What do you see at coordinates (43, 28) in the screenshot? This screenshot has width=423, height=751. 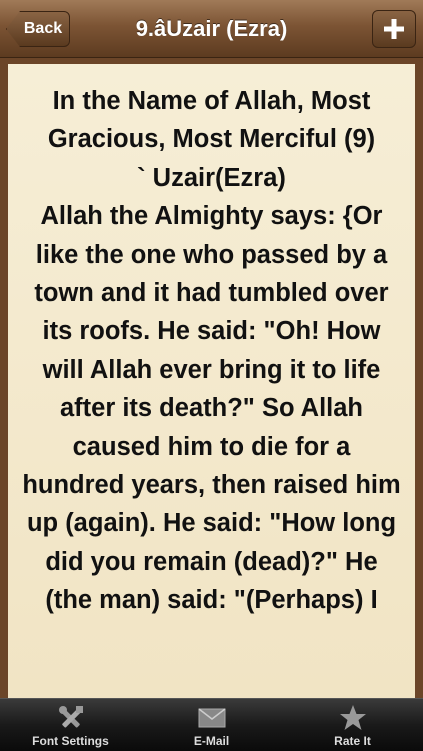 I see `back-button-label: Back` at bounding box center [43, 28].